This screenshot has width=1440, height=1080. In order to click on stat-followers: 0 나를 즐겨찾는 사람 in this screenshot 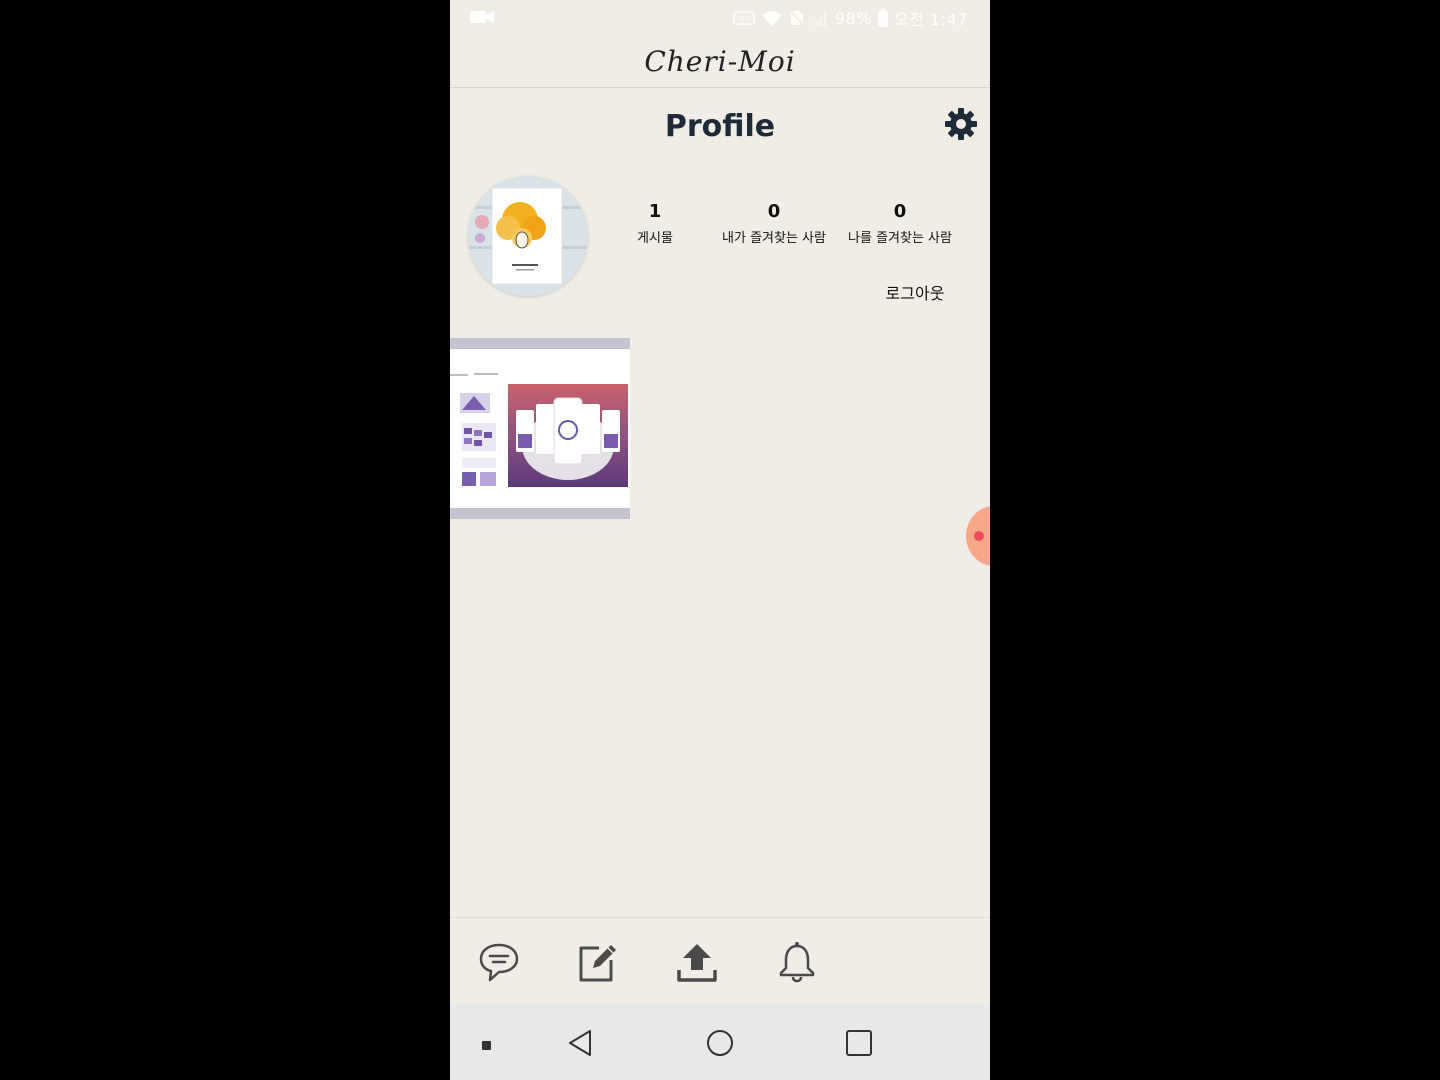, I will do `click(900, 224)`.